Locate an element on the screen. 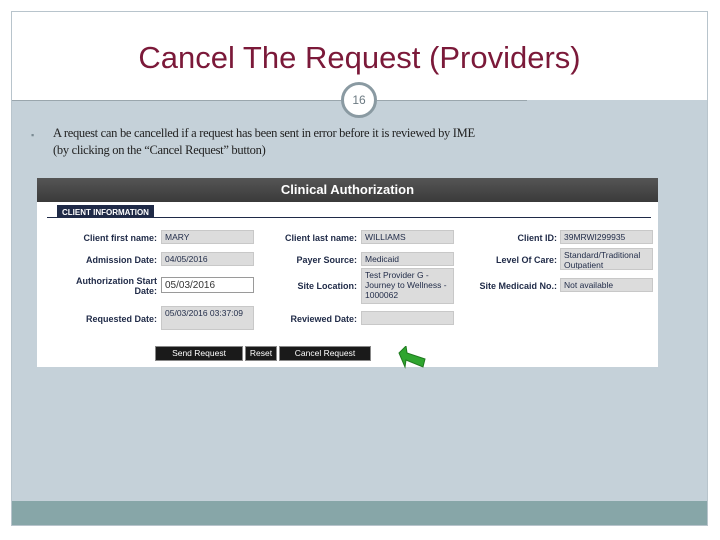  authorization-start-label-line-2: Date: is located at coordinates (145, 291).